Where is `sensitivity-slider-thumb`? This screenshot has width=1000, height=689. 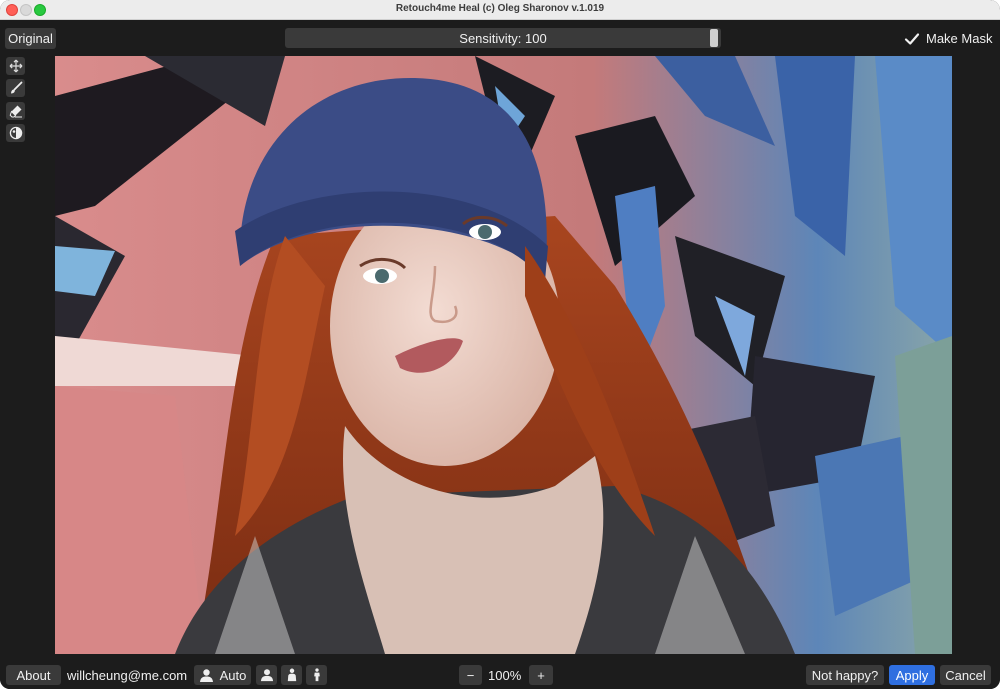
sensitivity-slider-thumb is located at coordinates (714, 38).